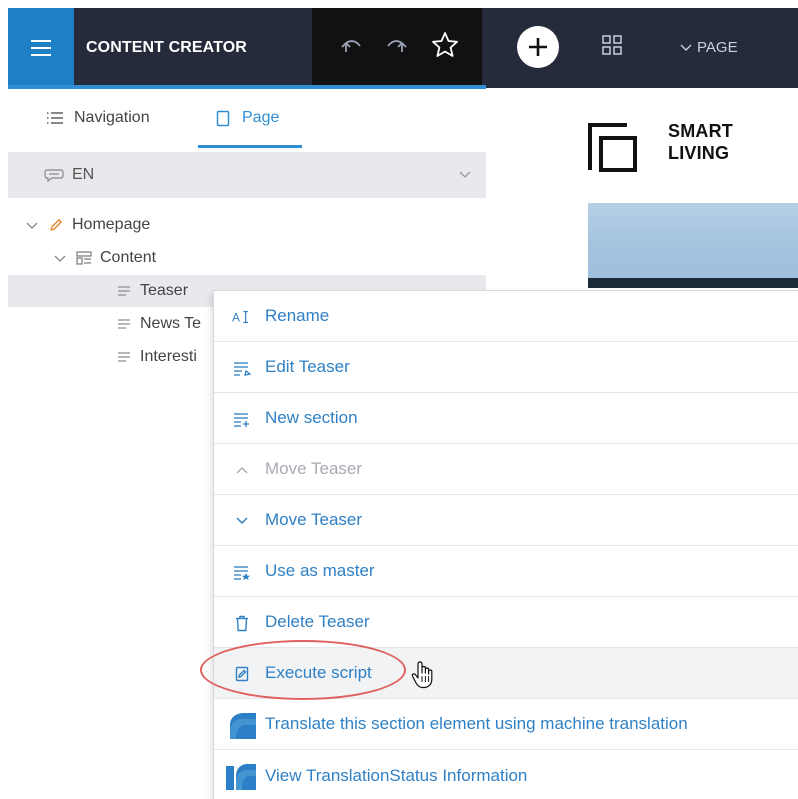 This screenshot has height=799, width=798. Describe the element at coordinates (247, 258) in the screenshot. I see `tree-item-content: Content` at that location.